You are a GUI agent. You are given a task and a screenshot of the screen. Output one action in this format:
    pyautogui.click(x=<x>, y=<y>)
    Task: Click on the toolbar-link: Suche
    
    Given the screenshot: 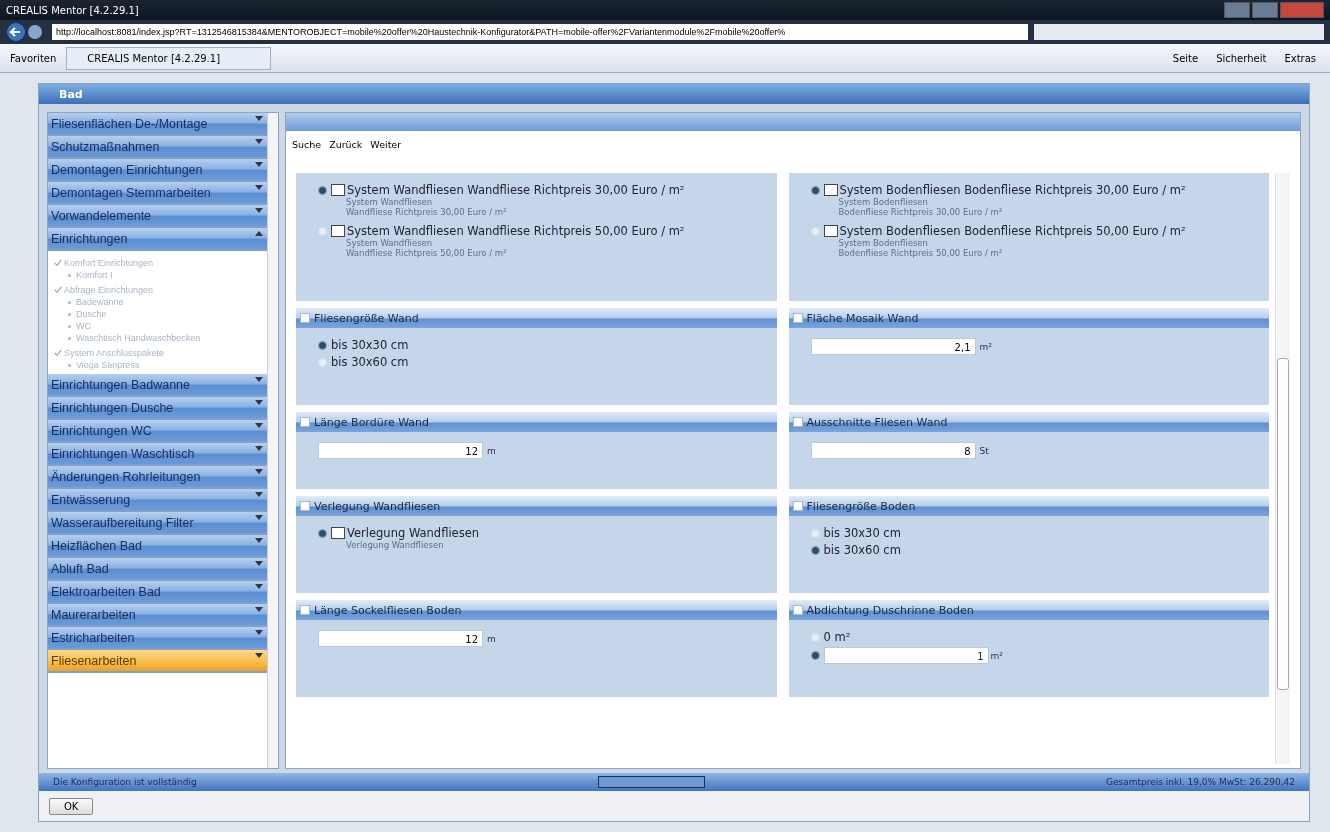 What is the action you would take?
    pyautogui.click(x=307, y=152)
    